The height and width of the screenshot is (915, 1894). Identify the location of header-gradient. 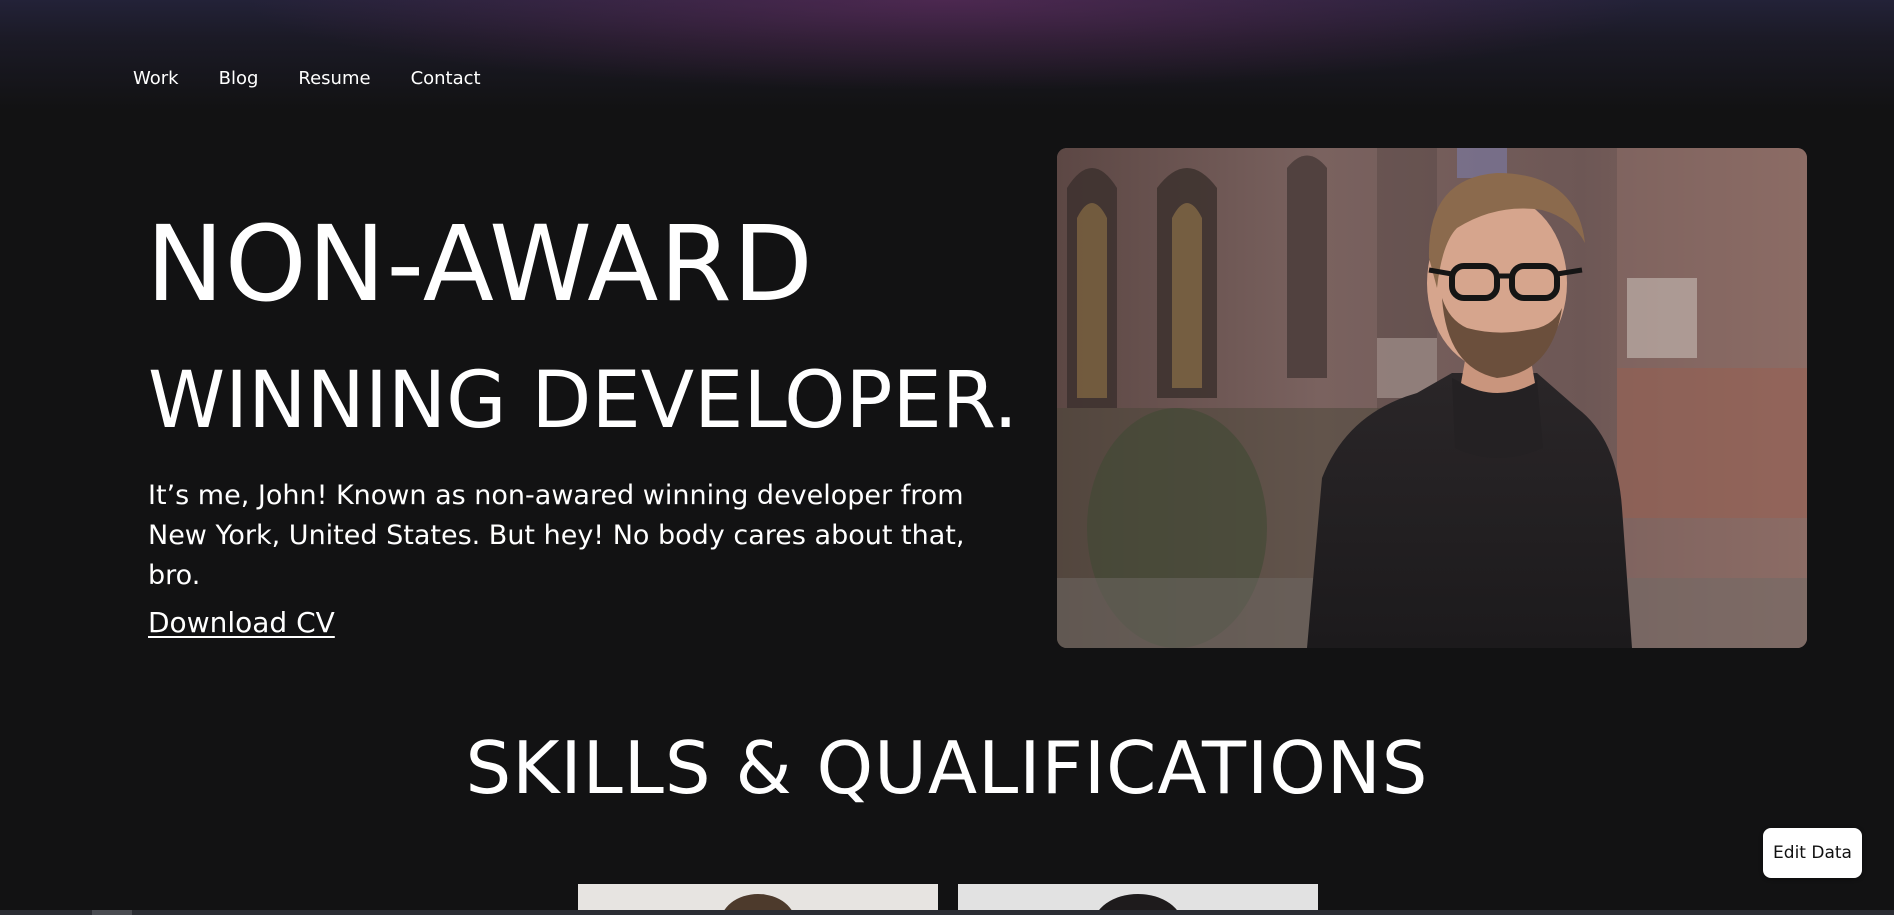
(947, 55).